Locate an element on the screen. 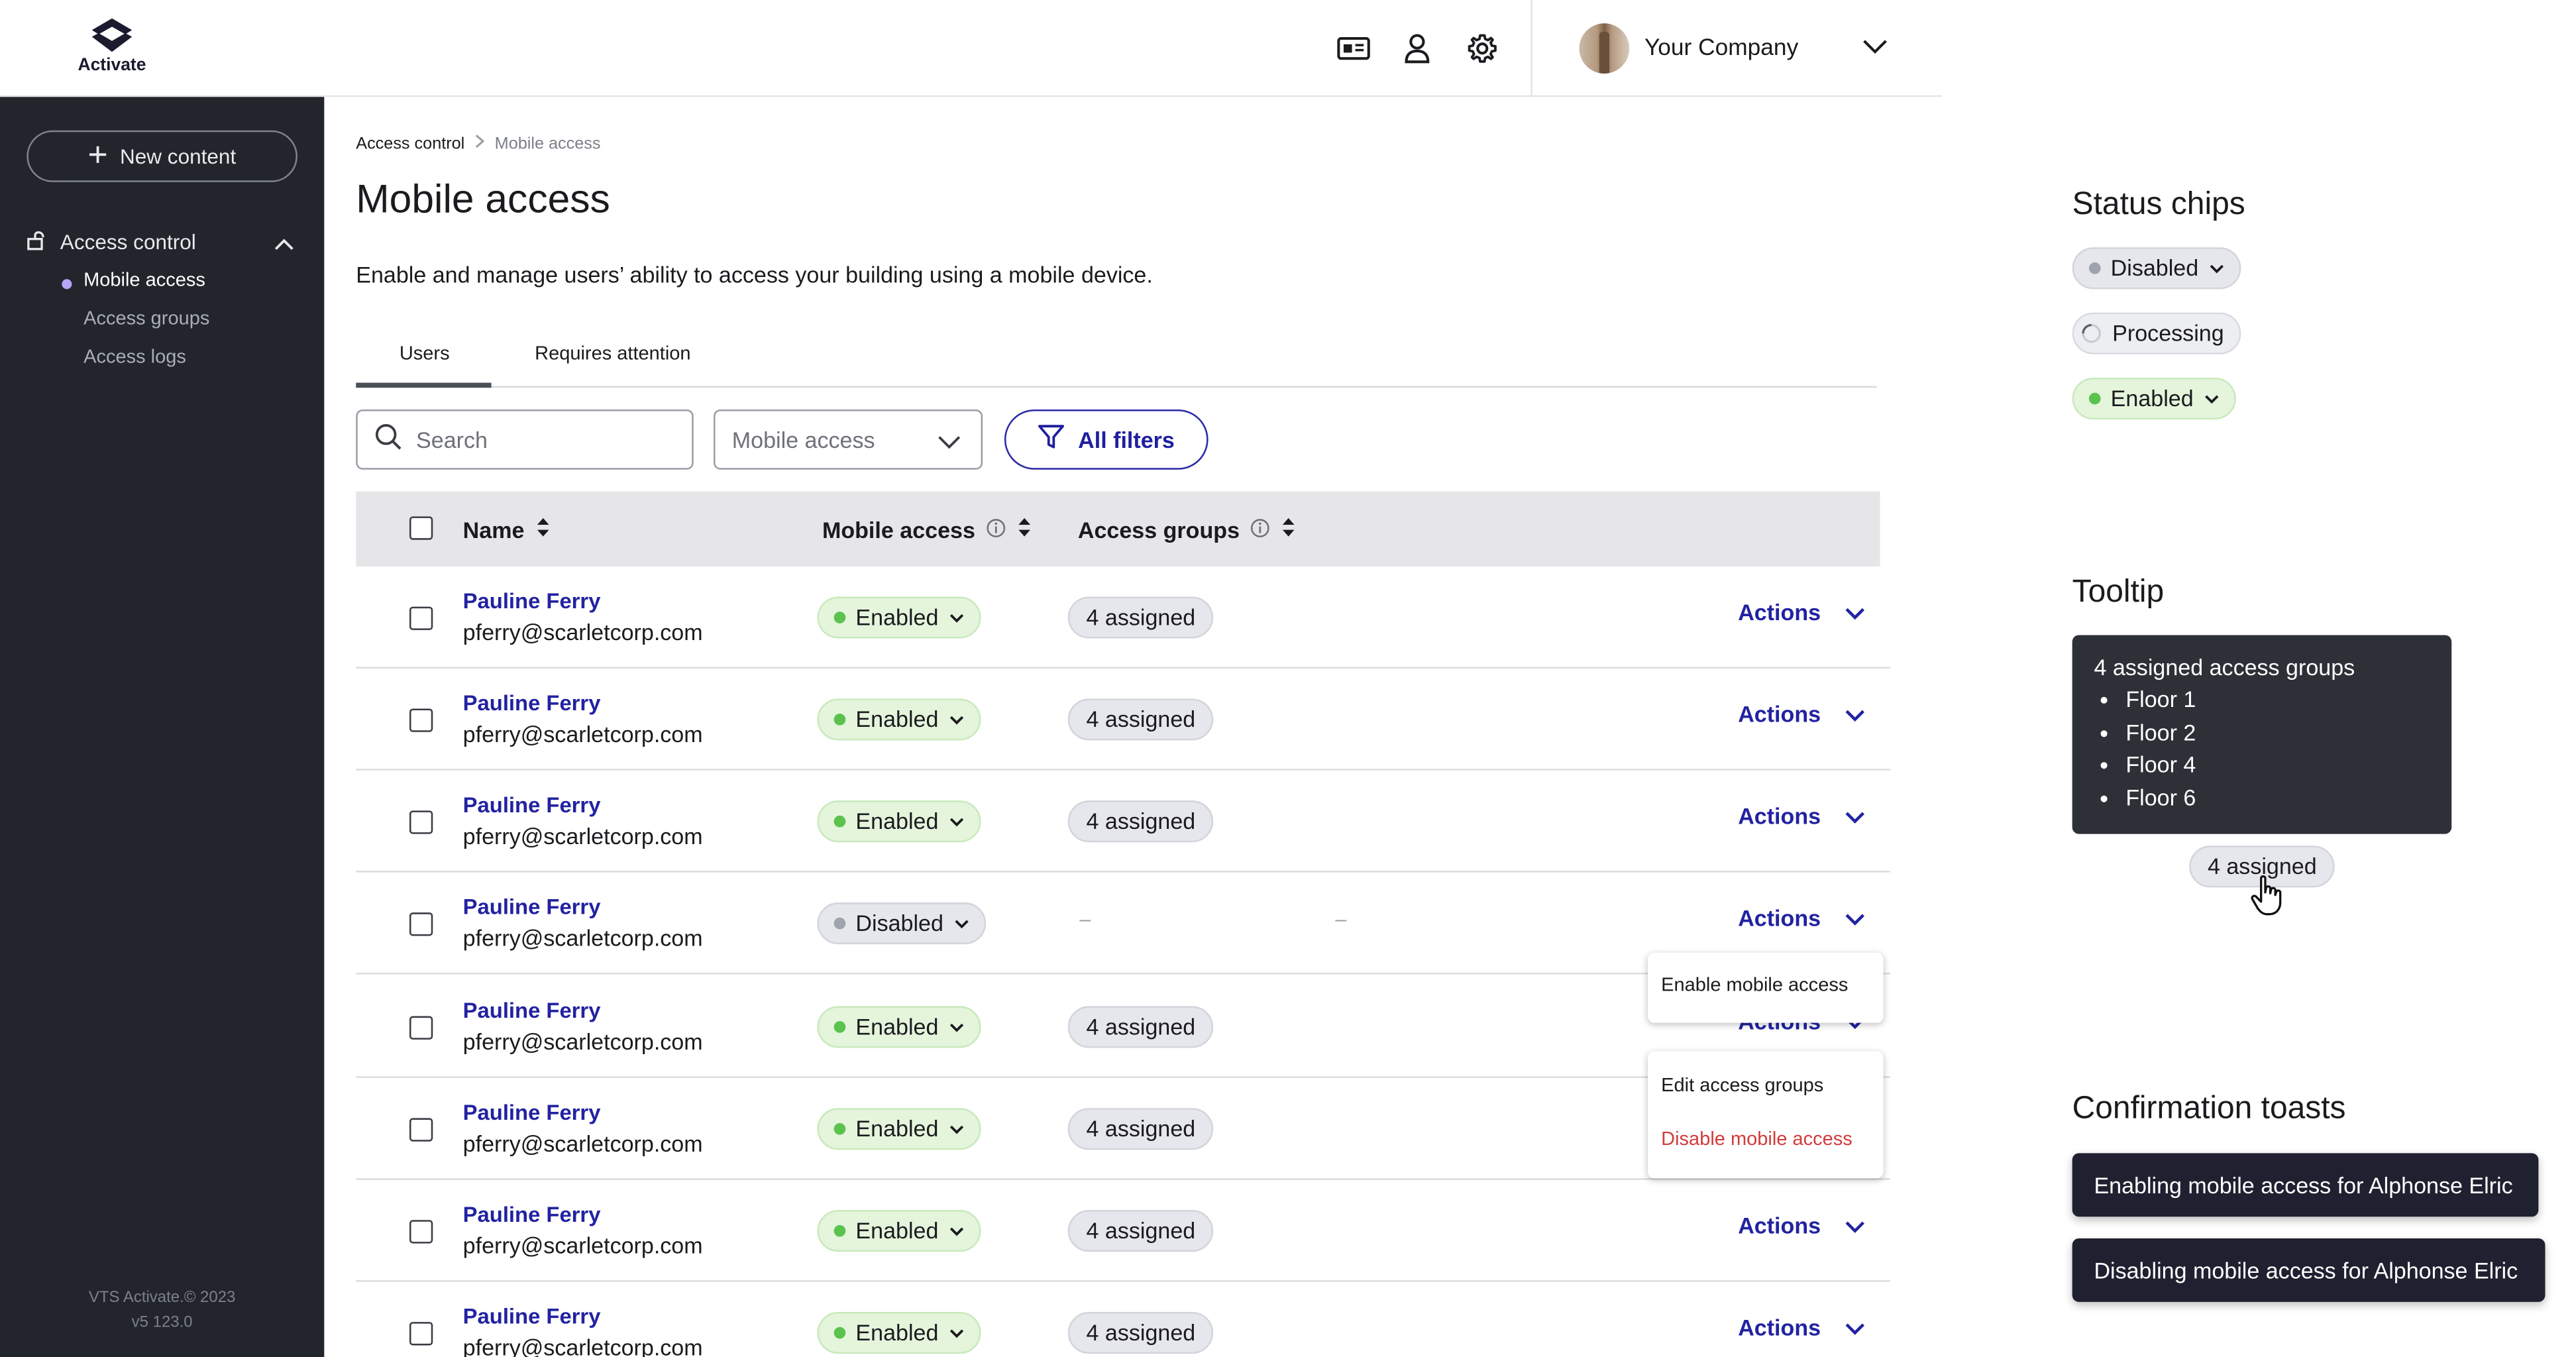 Image resolution: width=2576 pixels, height=1357 pixels. tab-requires-attention: Requires attention is located at coordinates (612, 354).